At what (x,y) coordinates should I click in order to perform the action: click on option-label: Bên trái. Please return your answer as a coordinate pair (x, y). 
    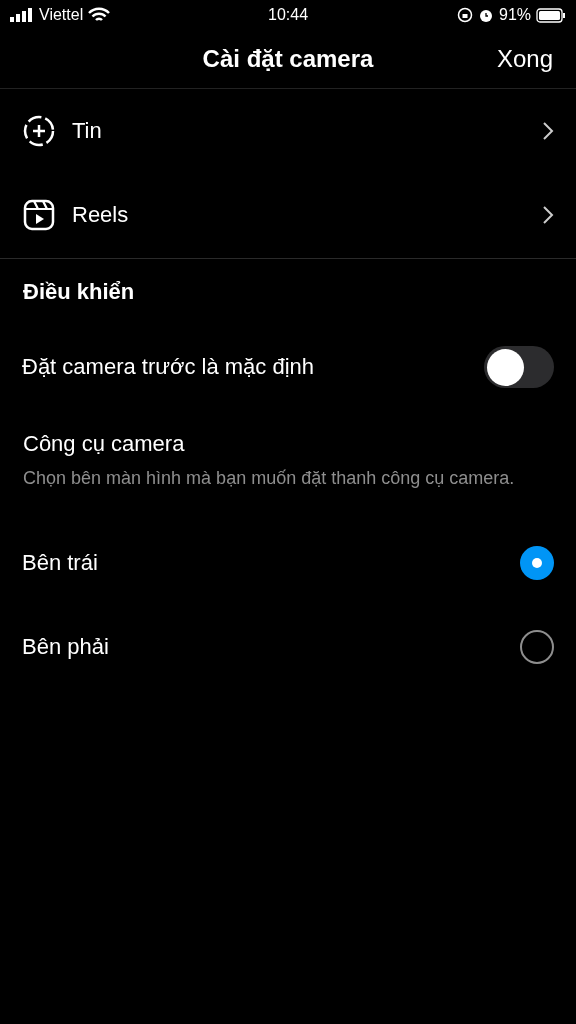
    Looking at the image, I should click on (60, 563).